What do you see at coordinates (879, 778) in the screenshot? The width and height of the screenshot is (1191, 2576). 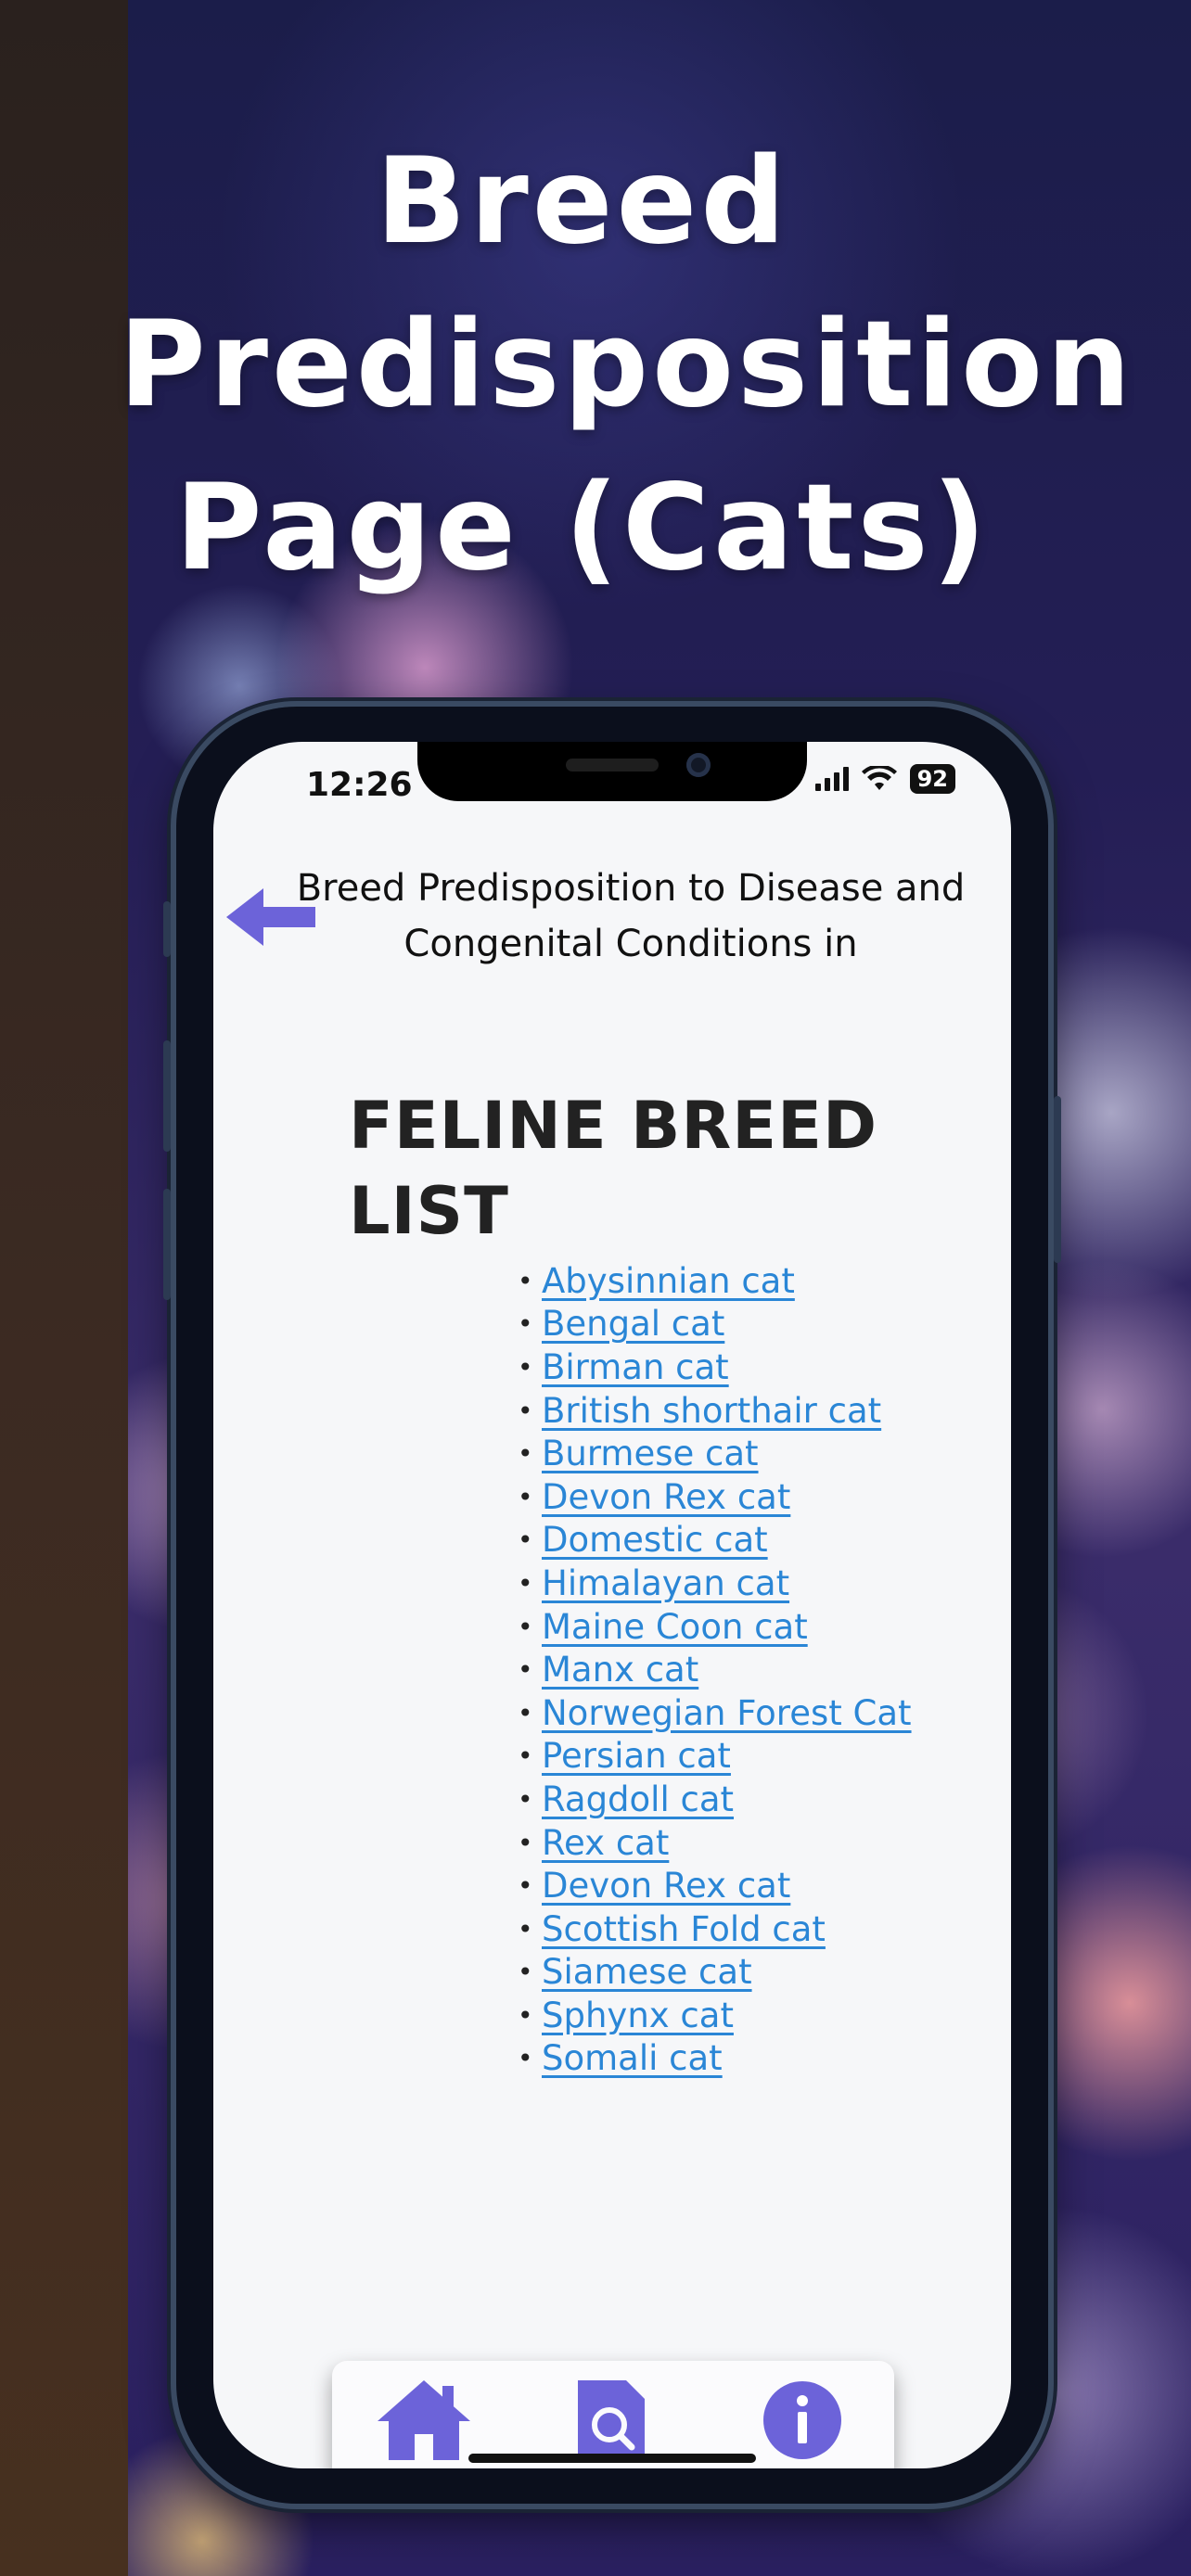 I see `wifi-icon` at bounding box center [879, 778].